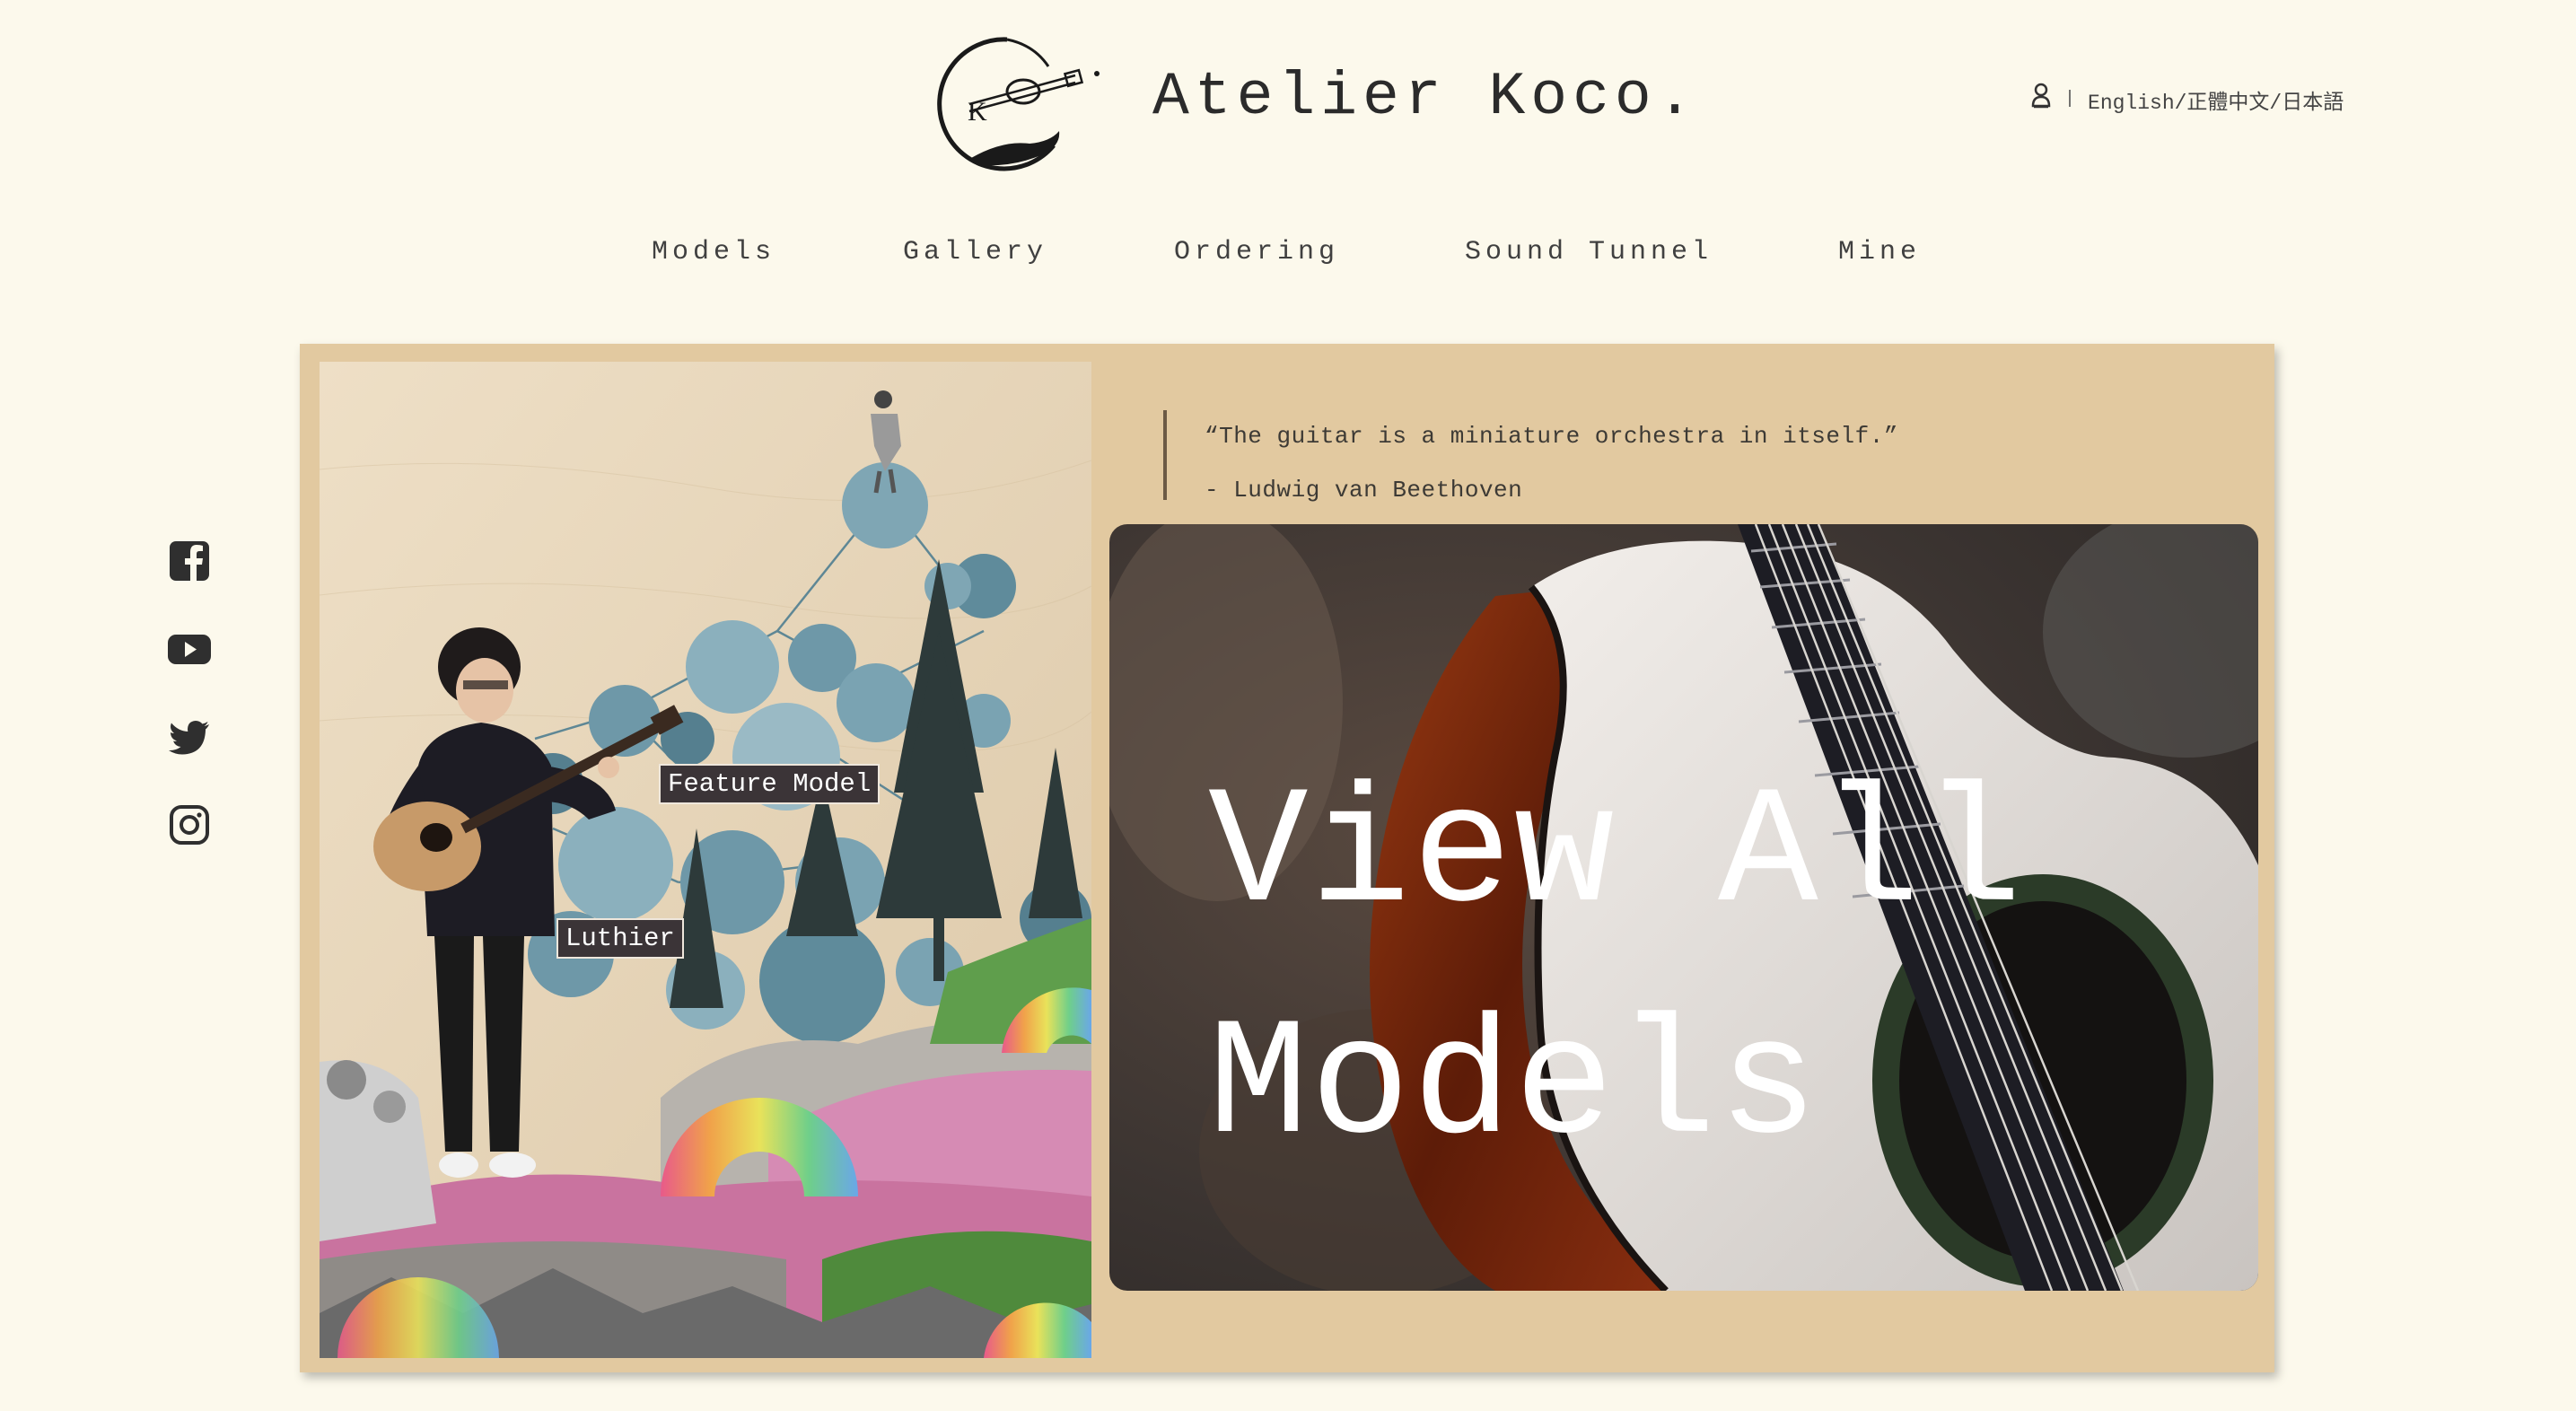  I want to click on twitter-icon, so click(189, 737).